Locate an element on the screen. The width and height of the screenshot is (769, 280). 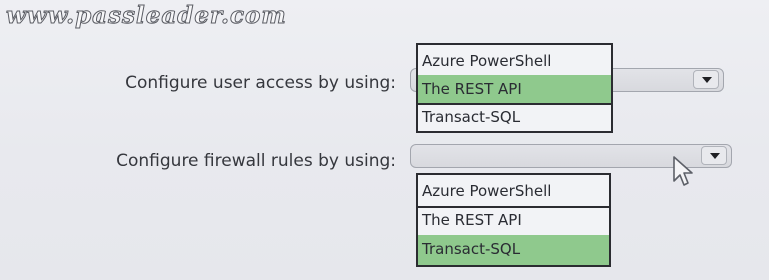
firewall-rules-label: Configure firewall rules by using: is located at coordinates (256, 161).